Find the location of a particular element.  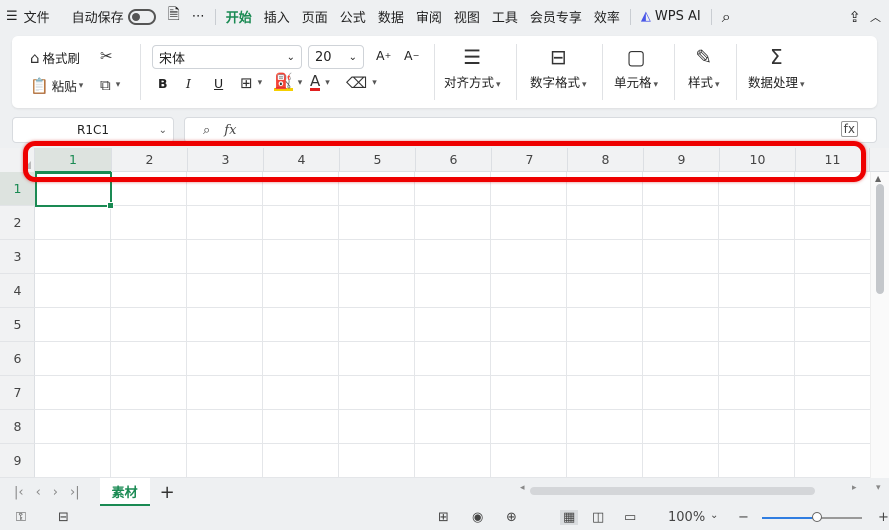

row-header: 7 is located at coordinates (17, 393).